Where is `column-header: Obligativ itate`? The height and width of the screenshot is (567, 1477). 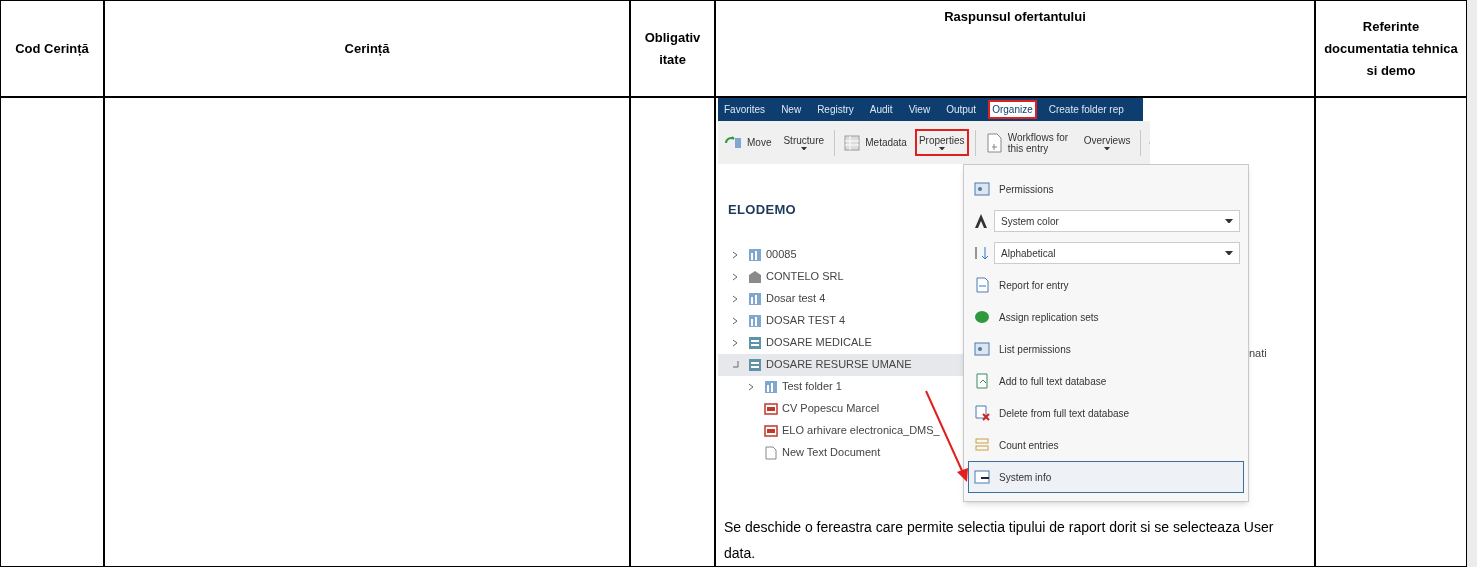
column-header: Obligativ itate is located at coordinates (672, 48).